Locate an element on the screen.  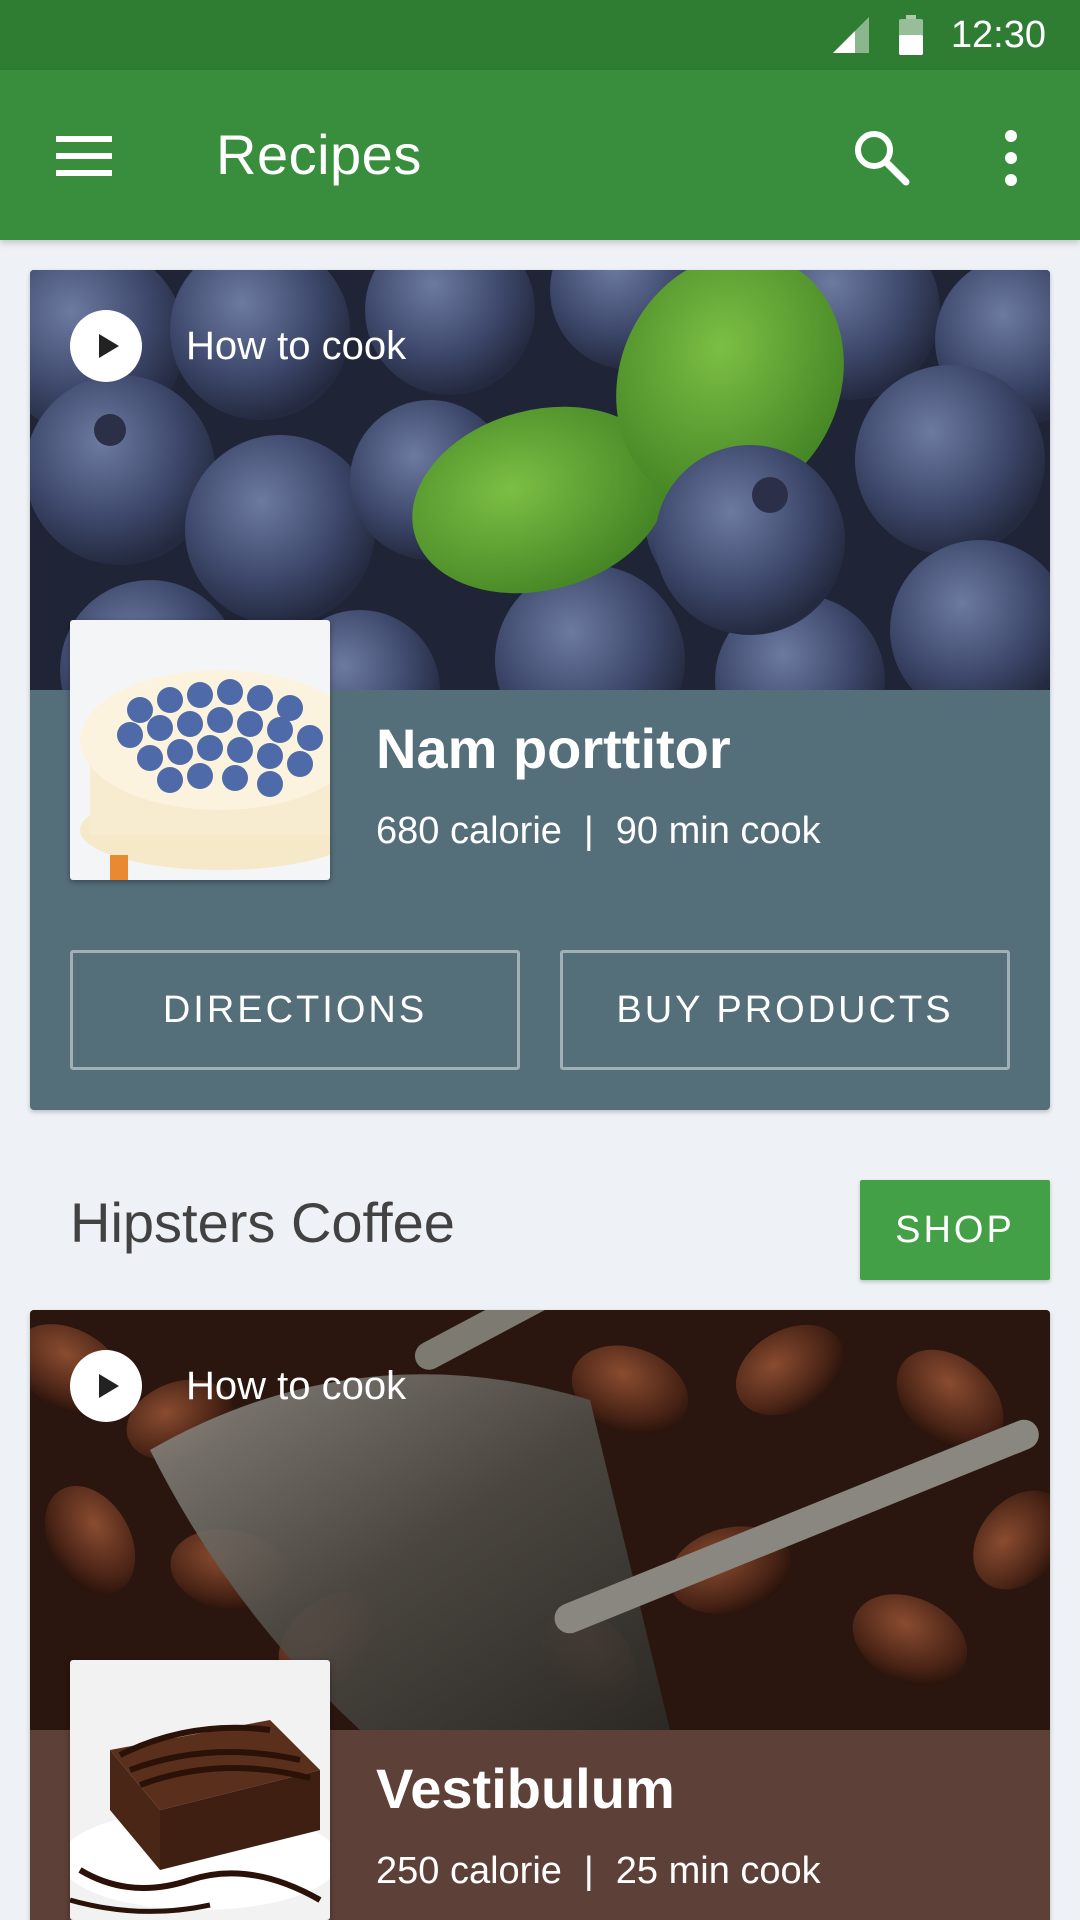
buy-products-button: BUY PRODUCTS is located at coordinates (785, 1010).